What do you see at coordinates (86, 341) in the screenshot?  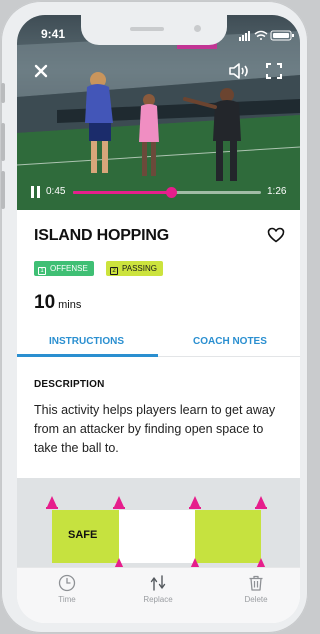 I see `tab-instructions: INSTRUCTIONS` at bounding box center [86, 341].